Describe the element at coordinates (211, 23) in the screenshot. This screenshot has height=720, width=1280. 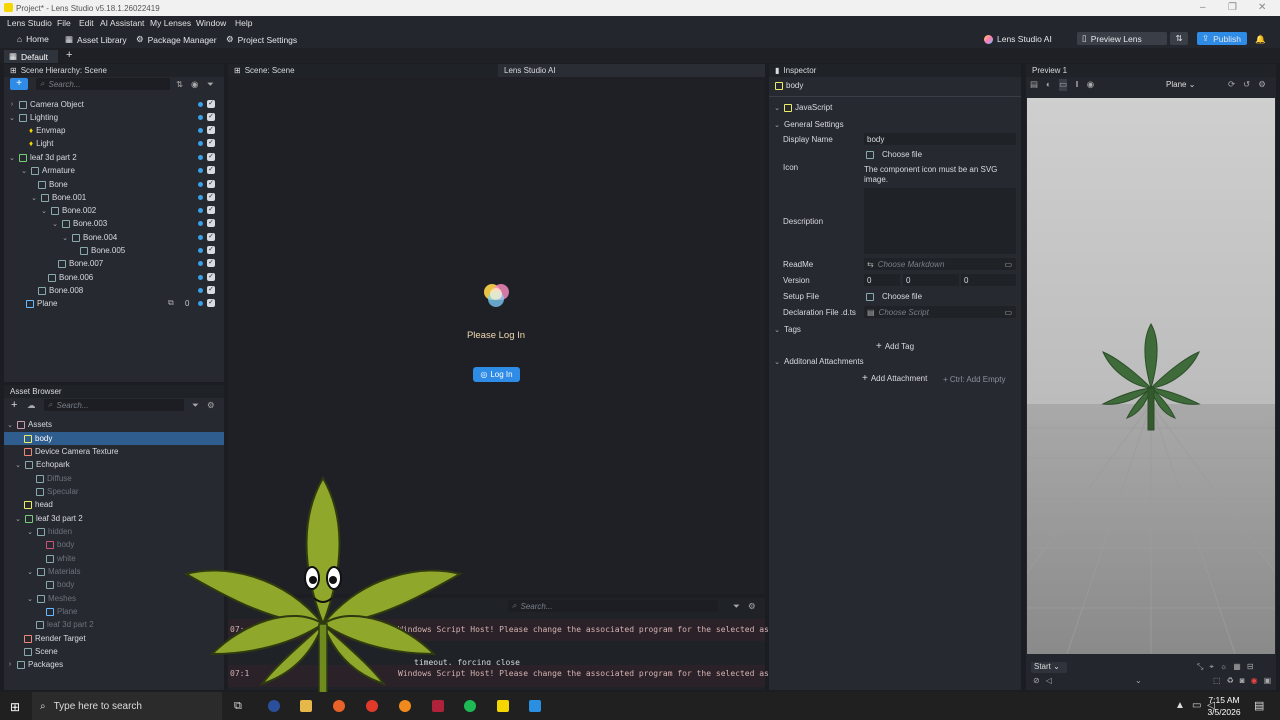
I see `menu-window: Window` at that location.